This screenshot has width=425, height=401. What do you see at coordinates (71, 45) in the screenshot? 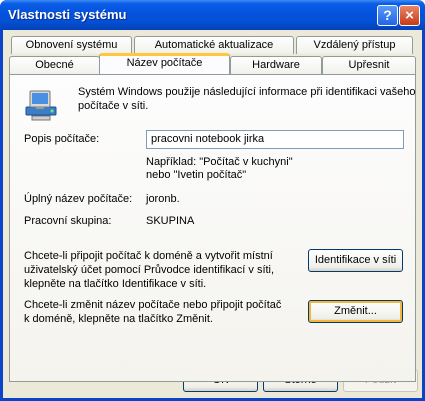
I see `tab-obnoveni-systemu: Obnovení systému` at bounding box center [71, 45].